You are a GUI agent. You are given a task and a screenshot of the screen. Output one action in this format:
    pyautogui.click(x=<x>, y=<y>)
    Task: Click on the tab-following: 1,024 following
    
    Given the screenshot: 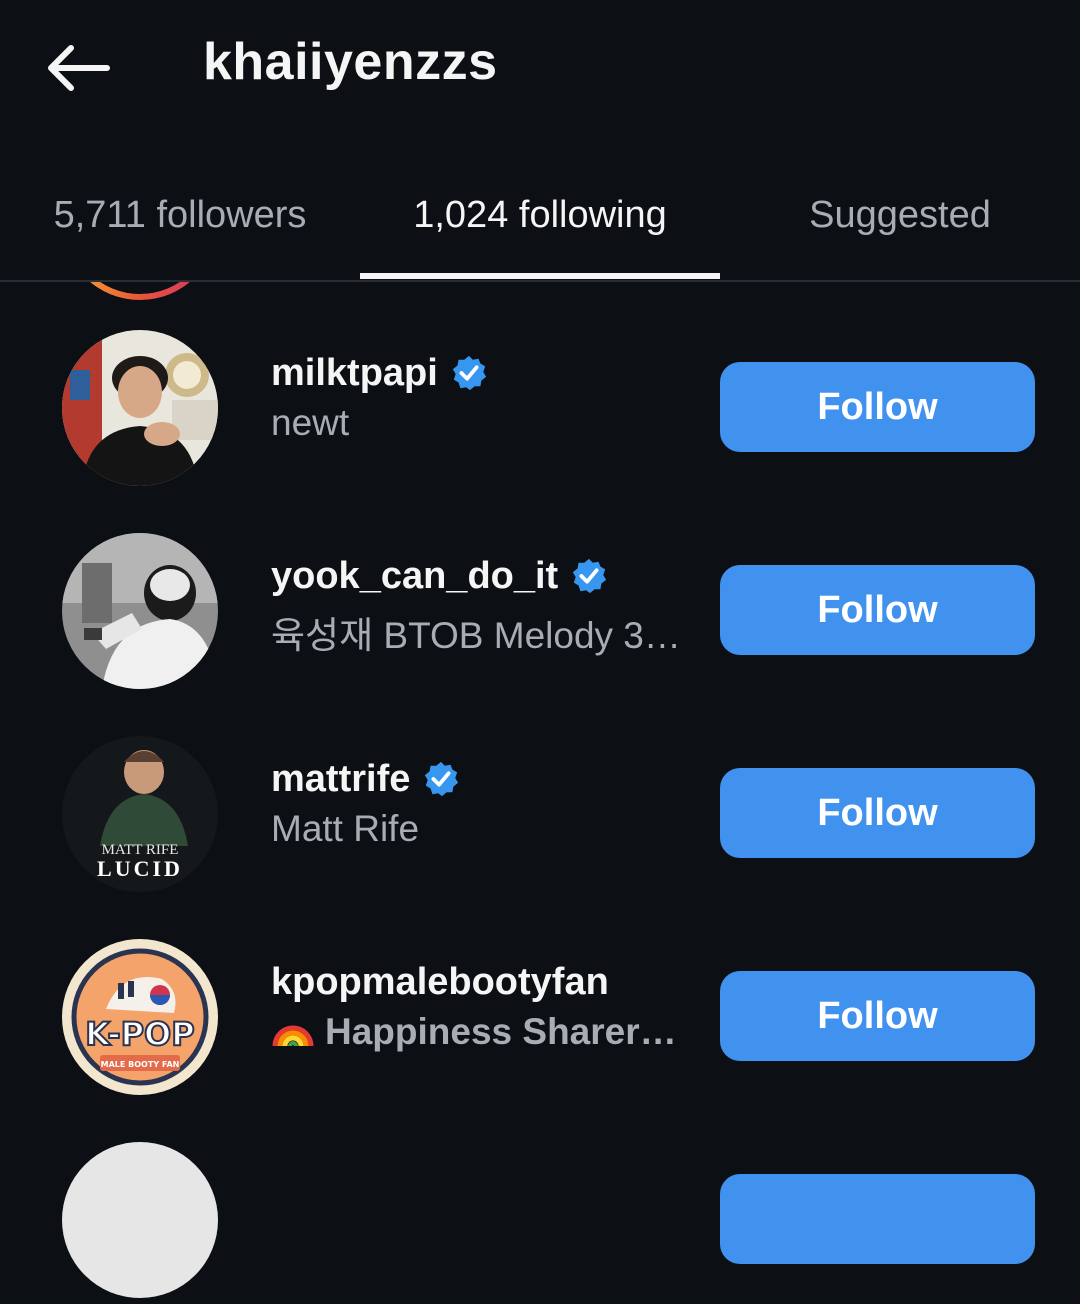 What is the action you would take?
    pyautogui.click(x=540, y=215)
    